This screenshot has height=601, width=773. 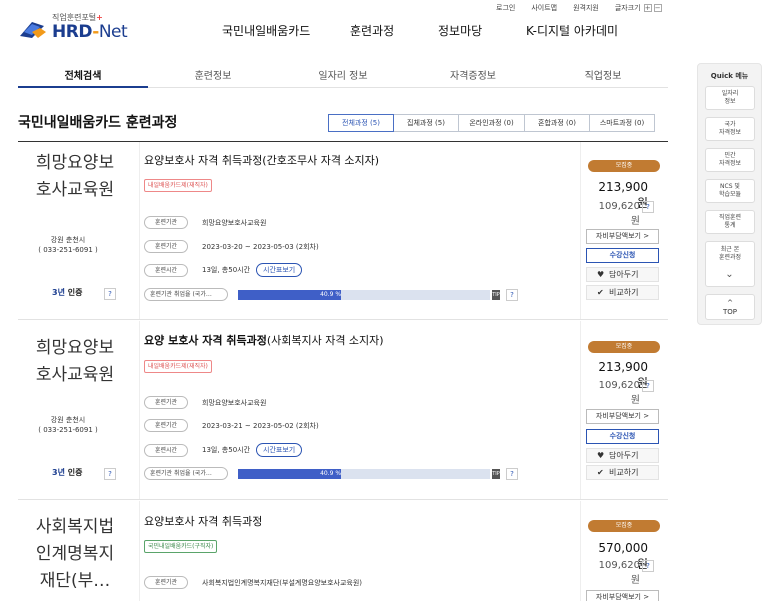 I want to click on quick-recent-courses: 최근 본 훈련과정, so click(x=730, y=264).